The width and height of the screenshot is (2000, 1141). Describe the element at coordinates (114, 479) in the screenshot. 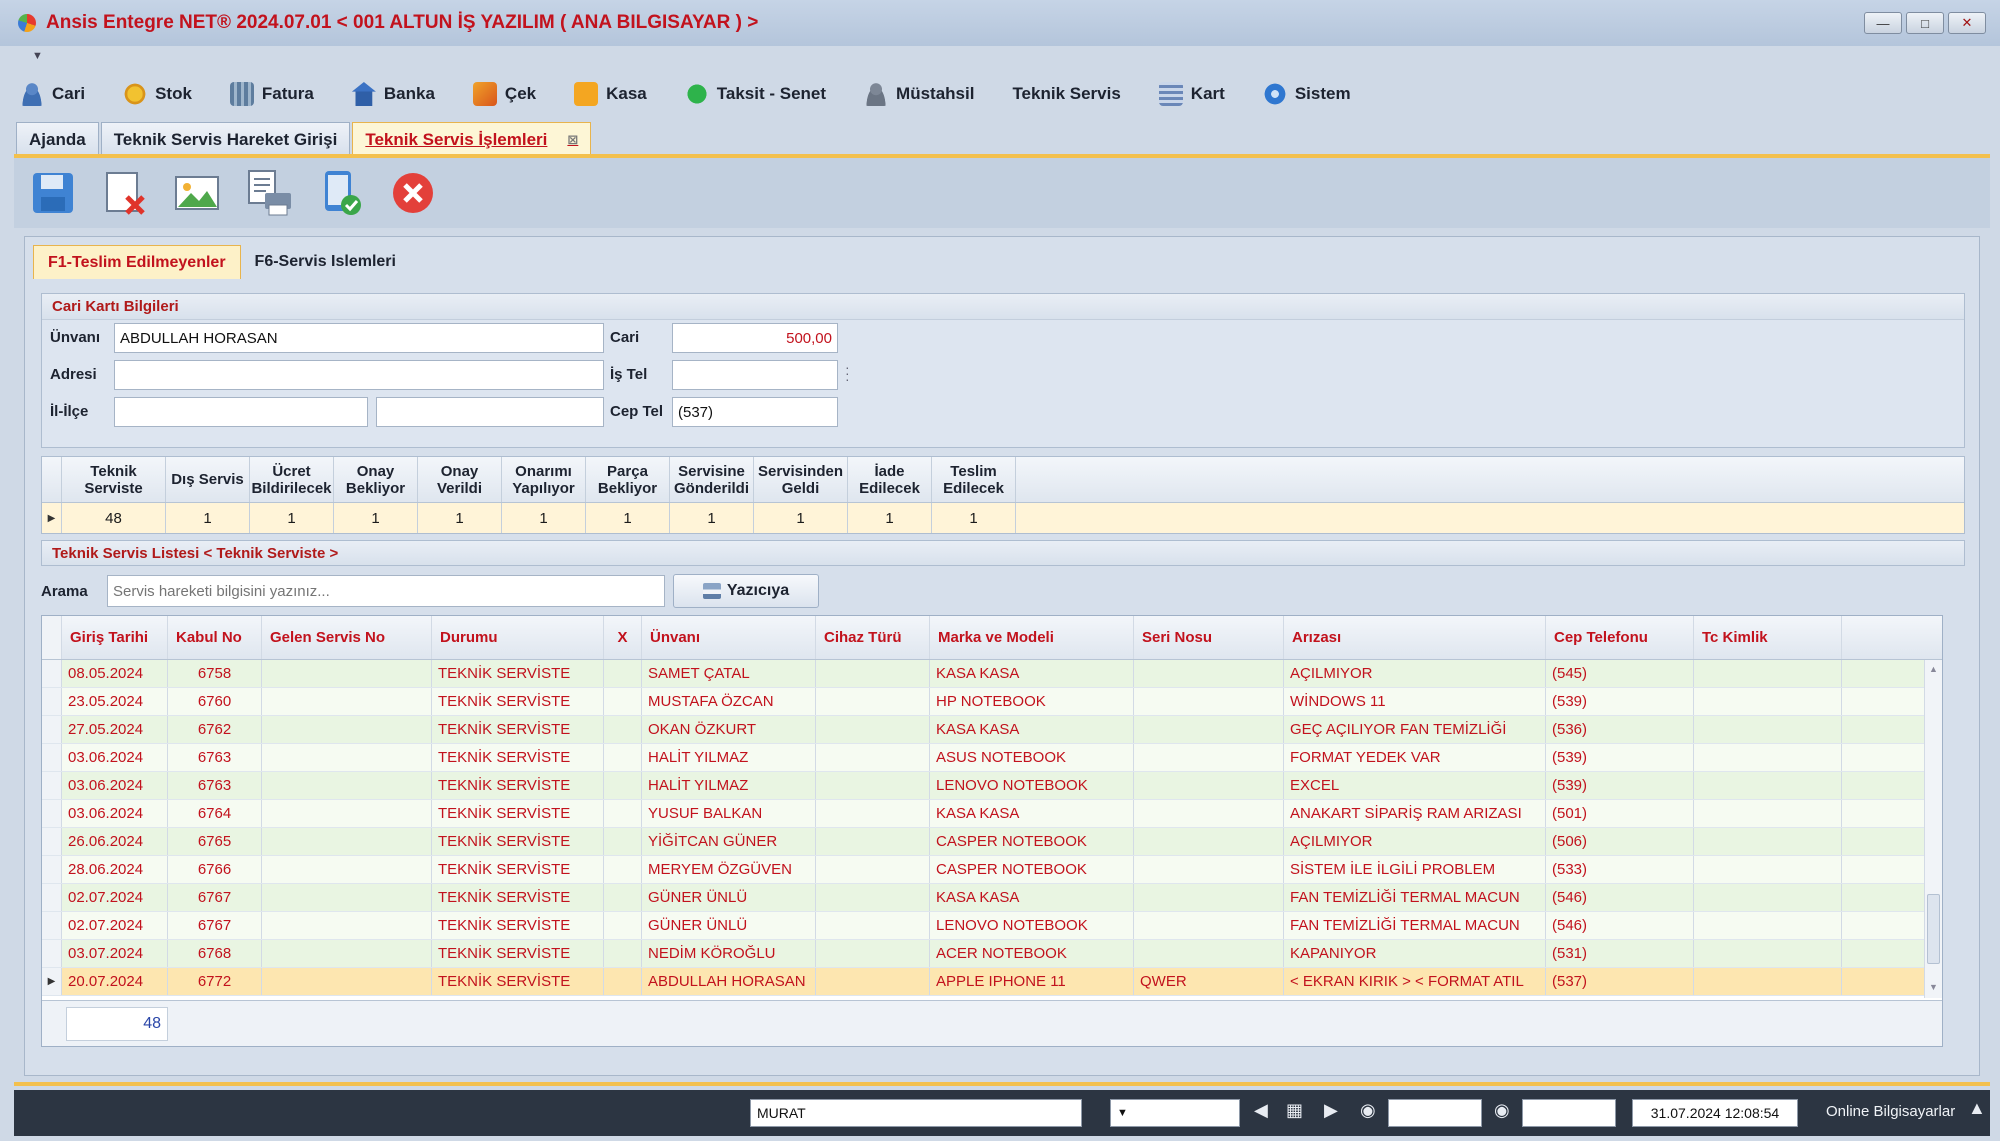

I see `summary-header: Teknik Serviste` at that location.